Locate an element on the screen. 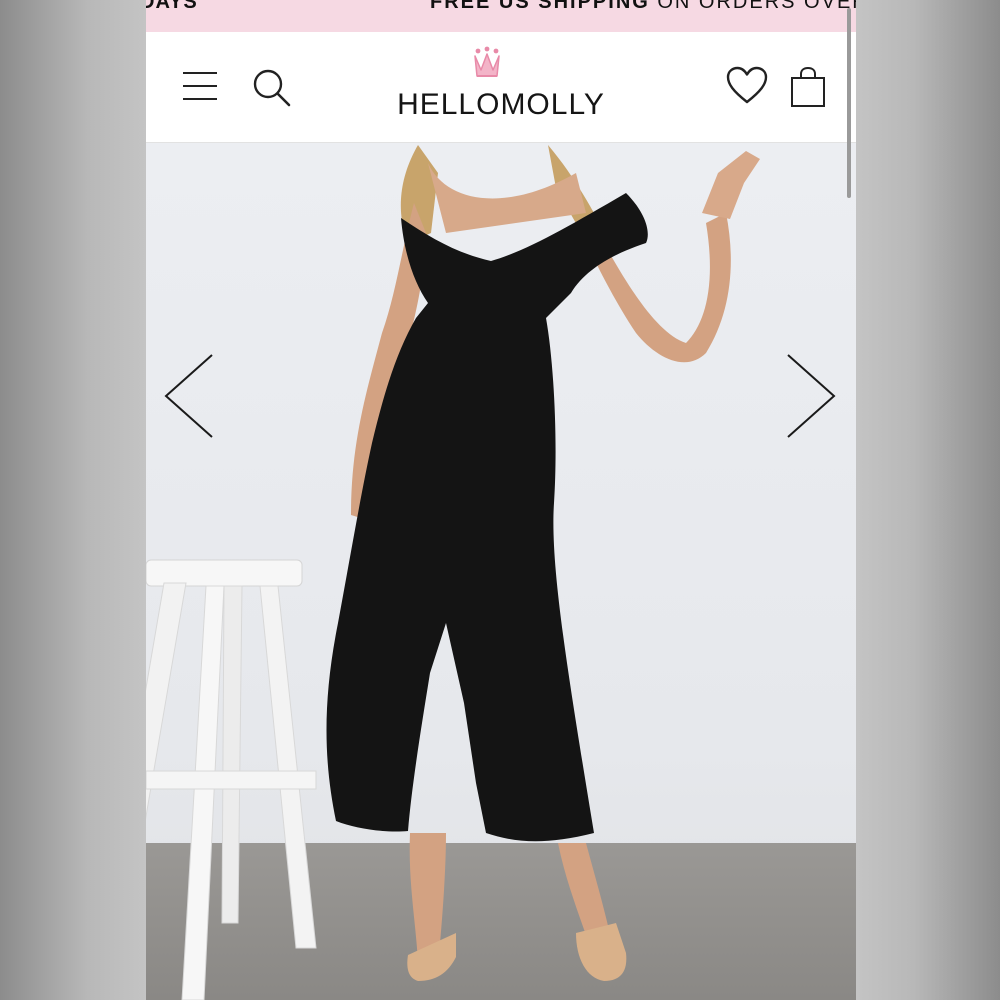 The height and width of the screenshot is (1000, 1000). stool-illustration is located at coordinates (231, 779).